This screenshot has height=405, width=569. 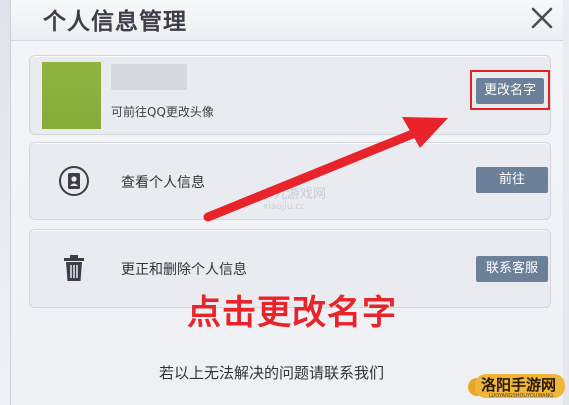 What do you see at coordinates (521, 396) in the screenshot?
I see `logo-subtext: LUOYANGSHOUYOUWANG` at bounding box center [521, 396].